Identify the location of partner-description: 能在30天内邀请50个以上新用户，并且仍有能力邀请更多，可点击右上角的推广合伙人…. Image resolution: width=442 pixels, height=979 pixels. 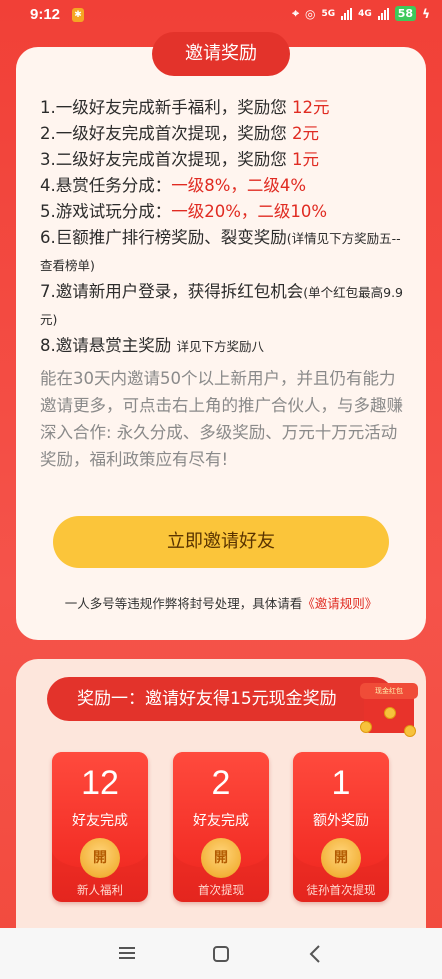
(221, 419).